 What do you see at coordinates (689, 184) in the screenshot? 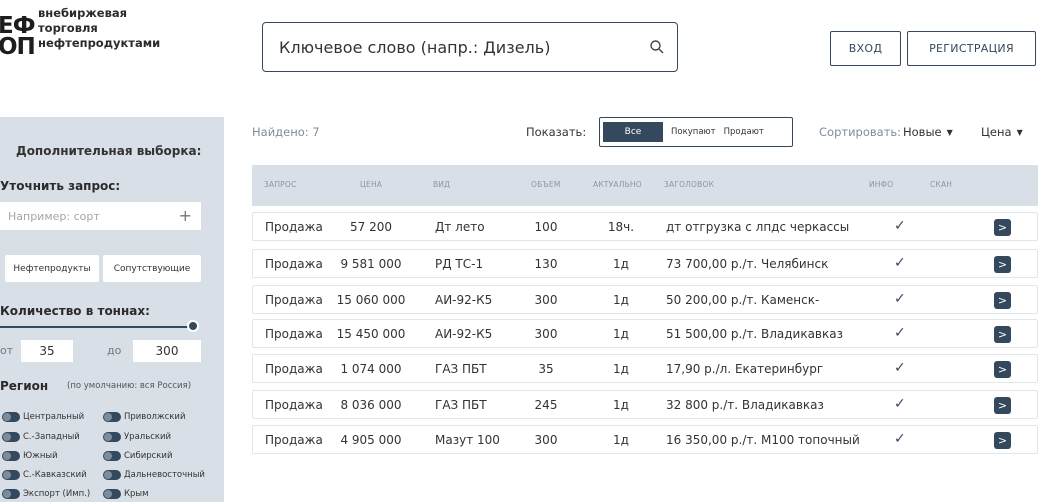
I see `col-title: ЗАГОЛОВОК` at bounding box center [689, 184].